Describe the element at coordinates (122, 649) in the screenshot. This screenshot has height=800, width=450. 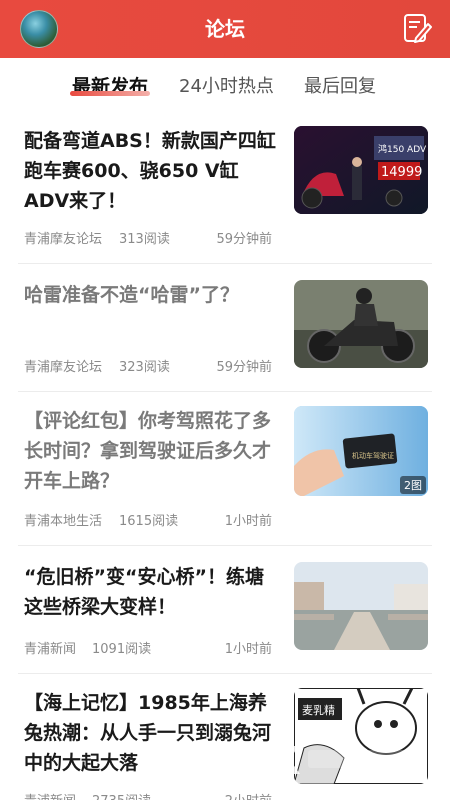
I see `post-reads: 1091阅读` at that location.